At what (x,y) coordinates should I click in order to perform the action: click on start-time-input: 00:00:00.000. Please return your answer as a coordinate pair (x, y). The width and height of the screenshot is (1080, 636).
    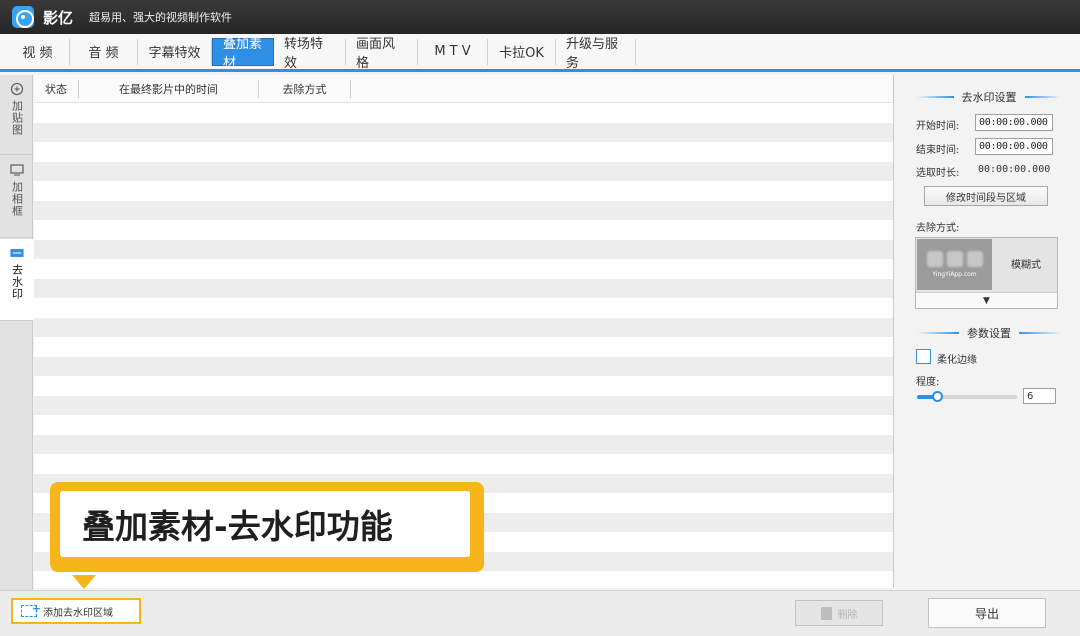
    Looking at the image, I should click on (1014, 122).